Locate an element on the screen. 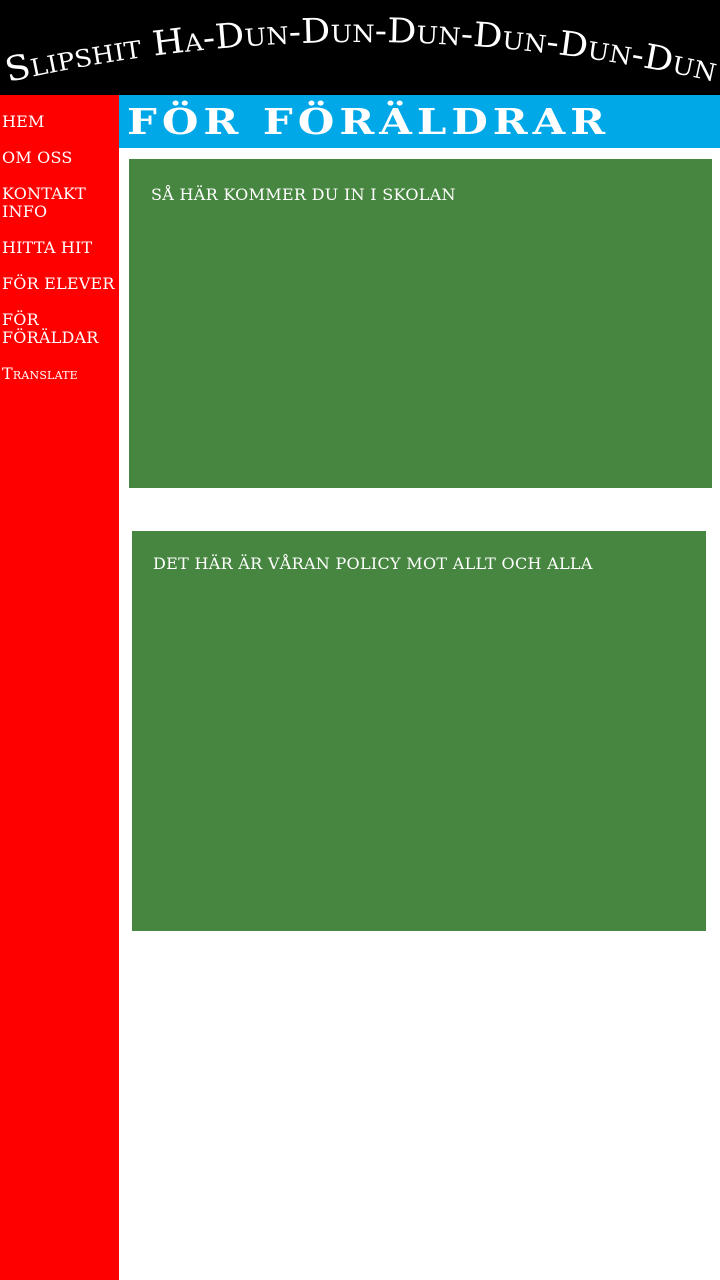 The image size is (720, 1280). site-title-text: Slipshit Ha-Dun-Dun-Dun-Dun-Dun-Dun is located at coordinates (360, 51).